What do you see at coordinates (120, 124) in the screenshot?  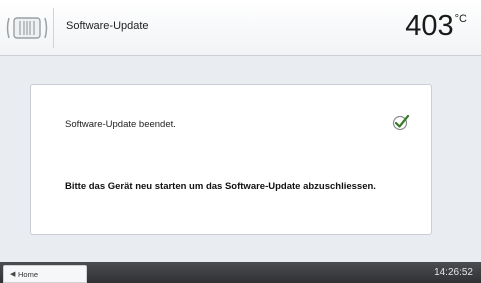 I see `status-message: Software-Update beendet.` at bounding box center [120, 124].